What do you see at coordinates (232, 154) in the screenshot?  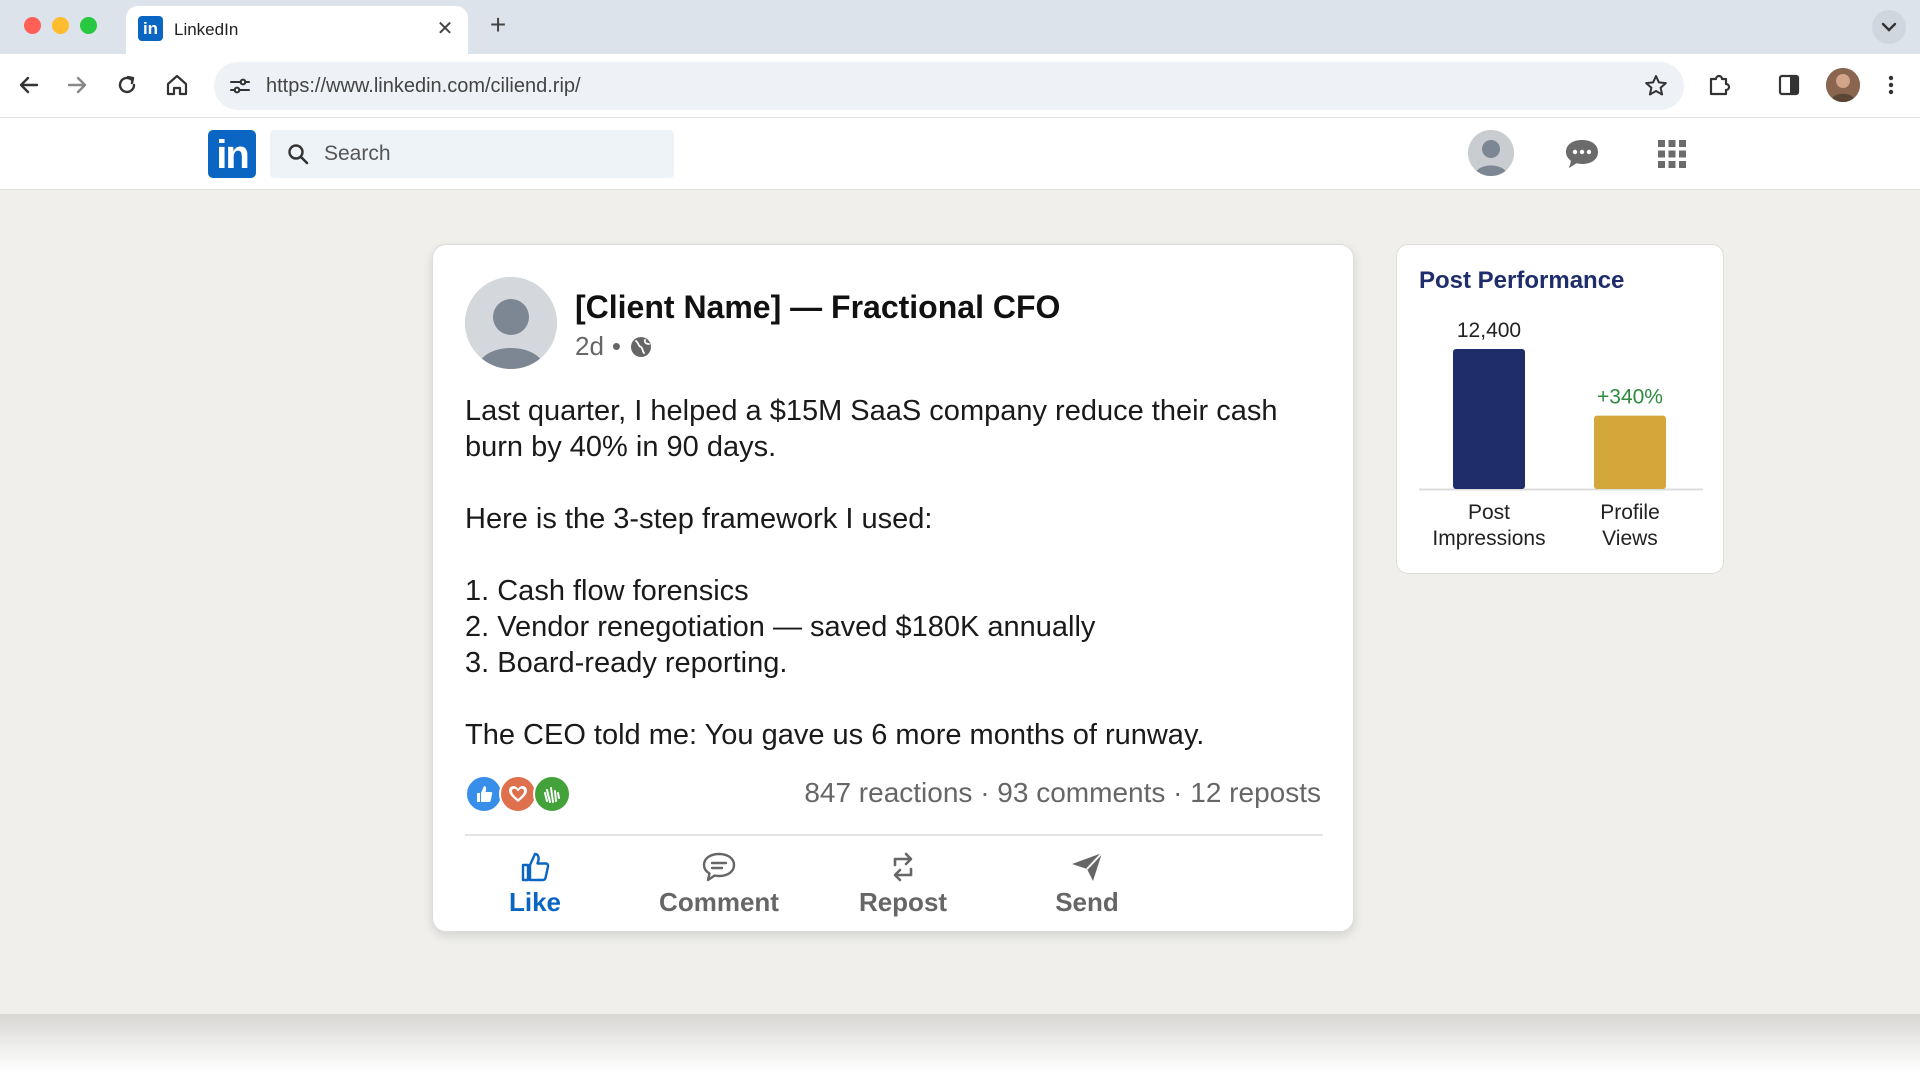 I see `linkedin-logo: in` at bounding box center [232, 154].